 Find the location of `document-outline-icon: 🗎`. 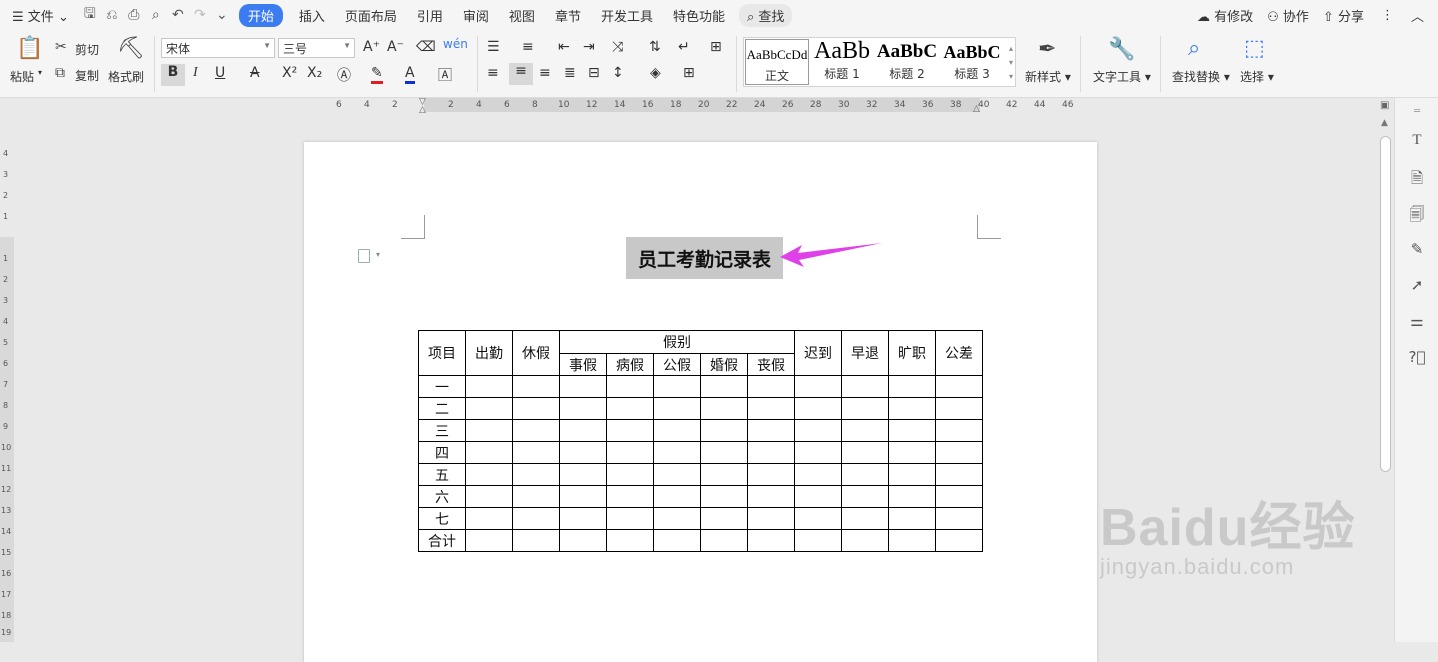

document-outline-icon: 🗎 is located at coordinates (1417, 178).